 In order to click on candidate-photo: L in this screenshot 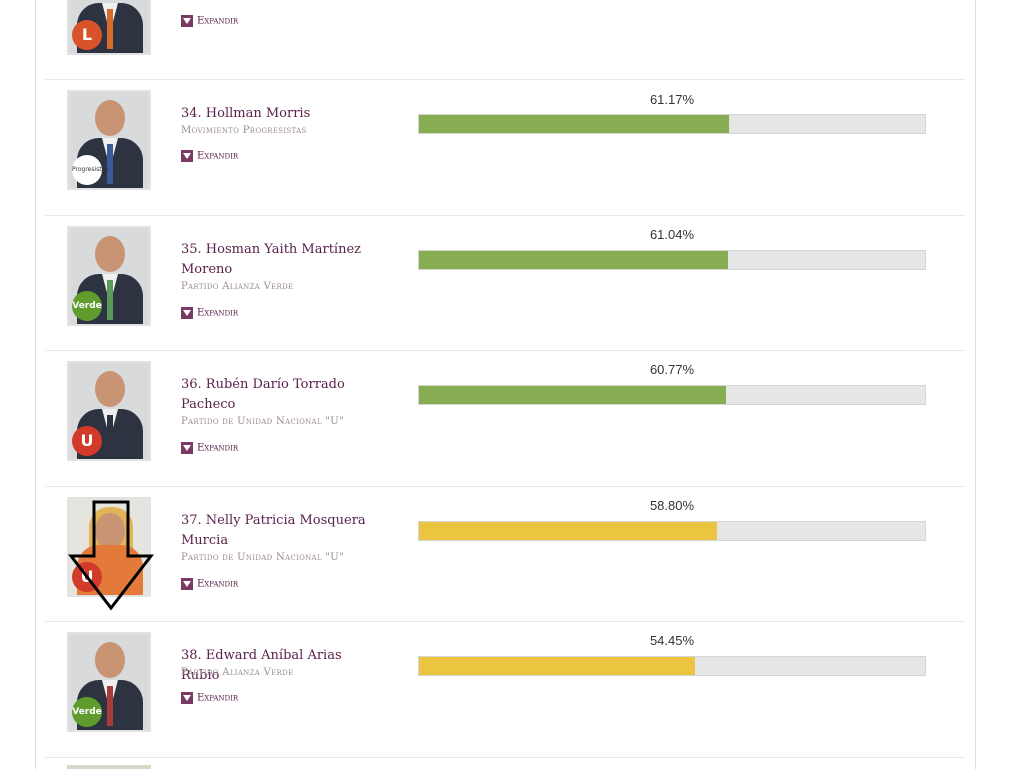, I will do `click(109, 27)`.